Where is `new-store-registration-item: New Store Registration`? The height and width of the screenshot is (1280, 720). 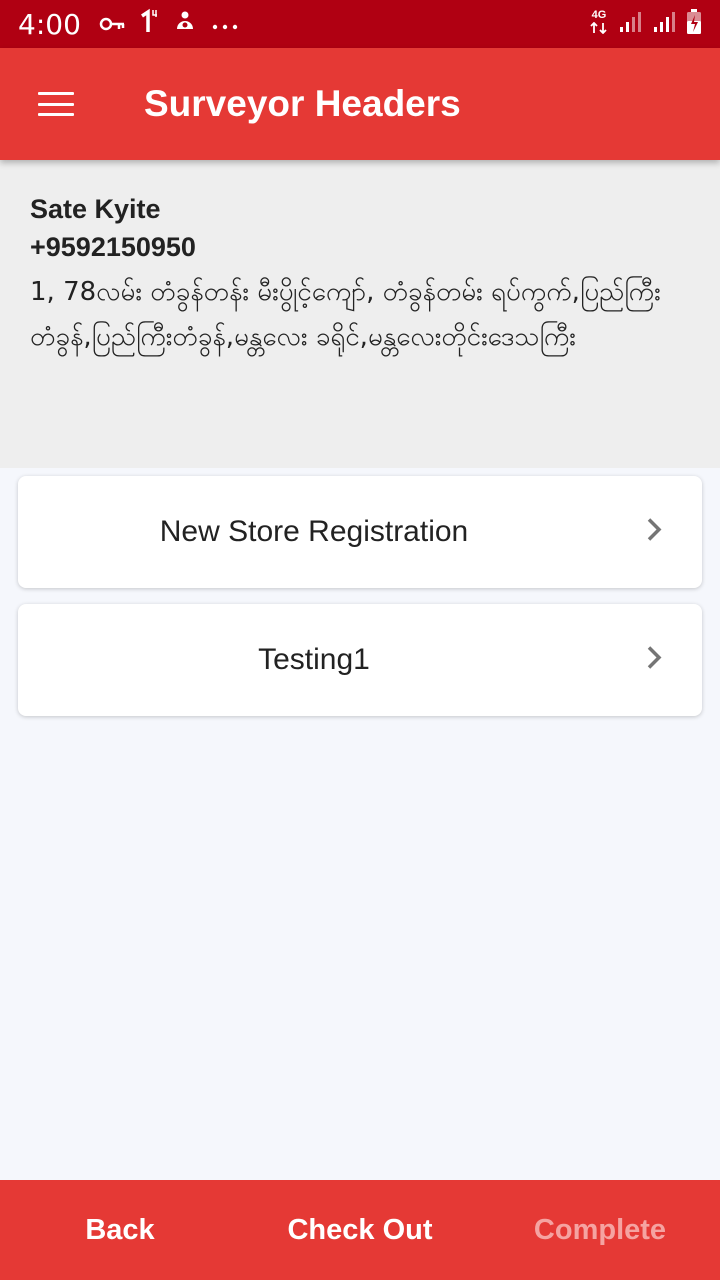 new-store-registration-item: New Store Registration is located at coordinates (360, 532).